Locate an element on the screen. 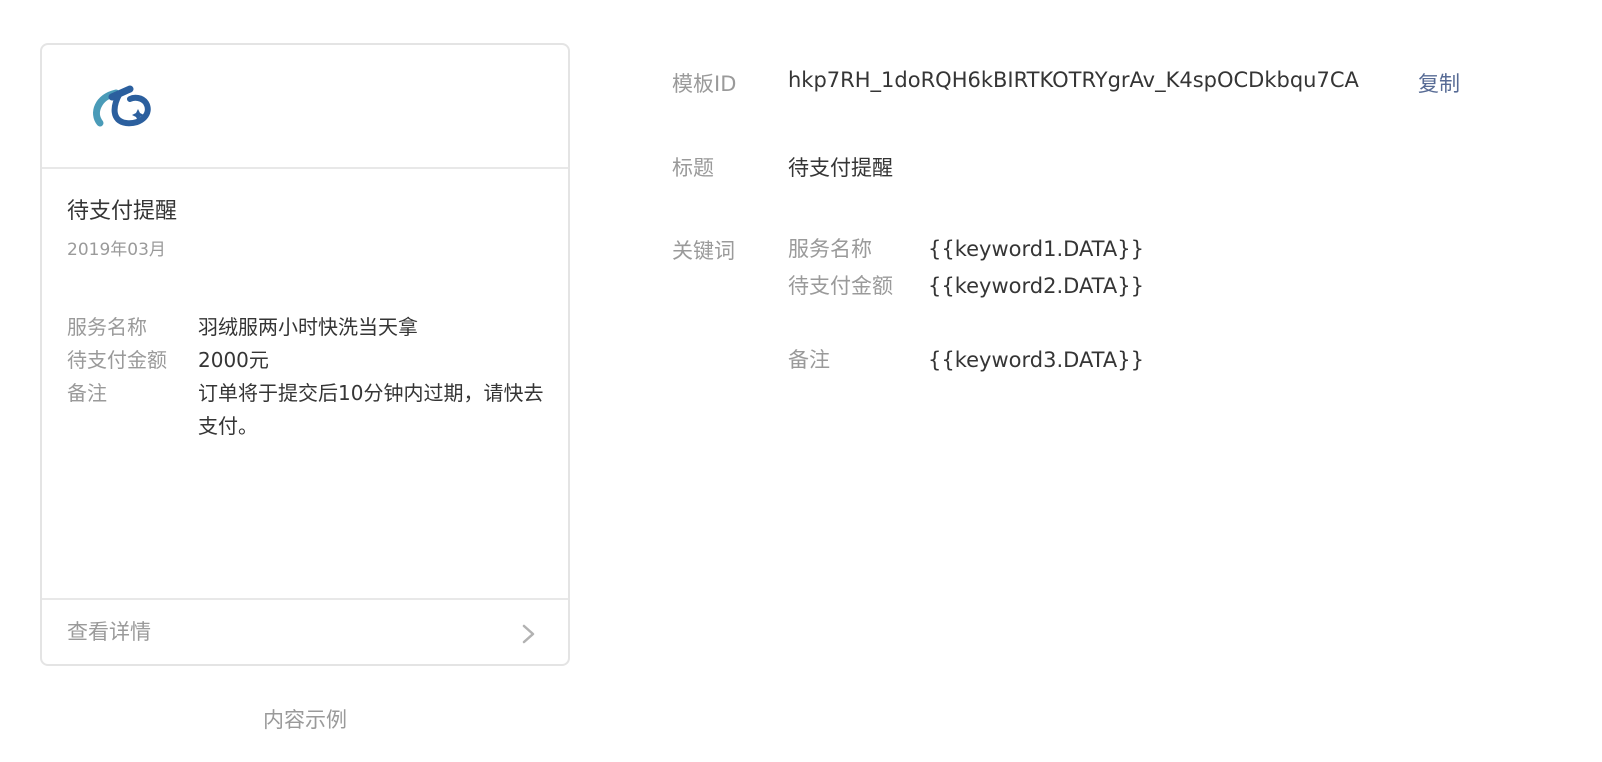  example-caption: 内容示例 is located at coordinates (305, 720).